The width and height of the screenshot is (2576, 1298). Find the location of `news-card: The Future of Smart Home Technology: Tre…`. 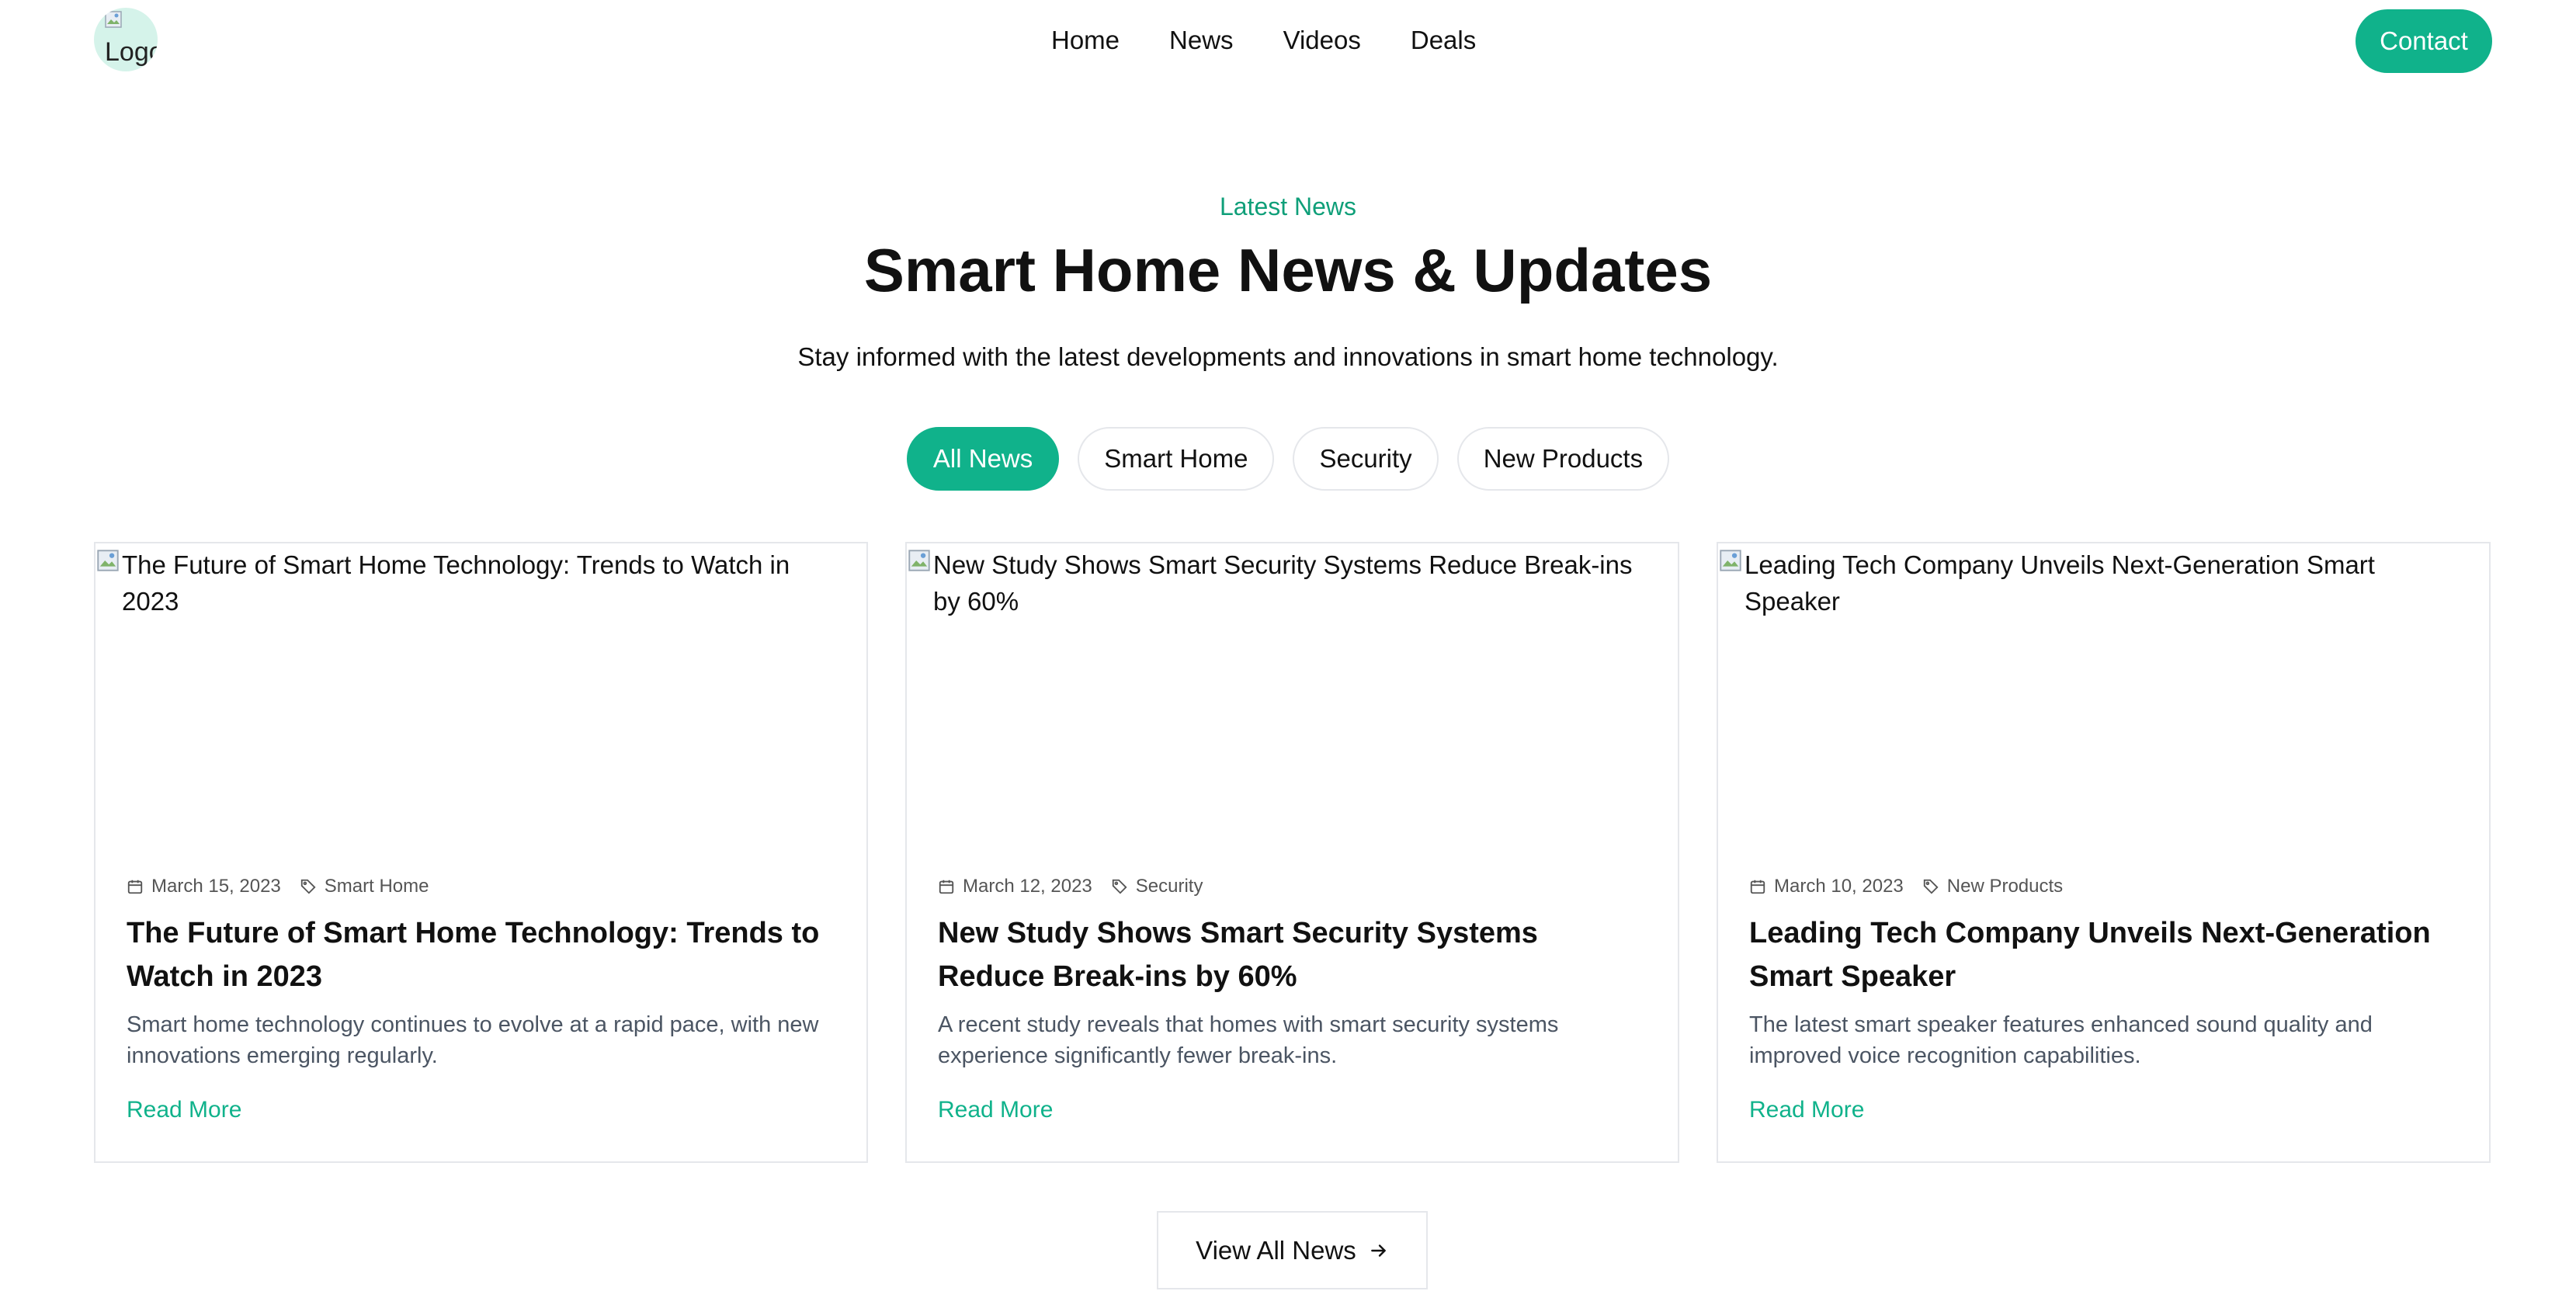

news-card: The Future of Smart Home Technology: Tre… is located at coordinates (481, 852).